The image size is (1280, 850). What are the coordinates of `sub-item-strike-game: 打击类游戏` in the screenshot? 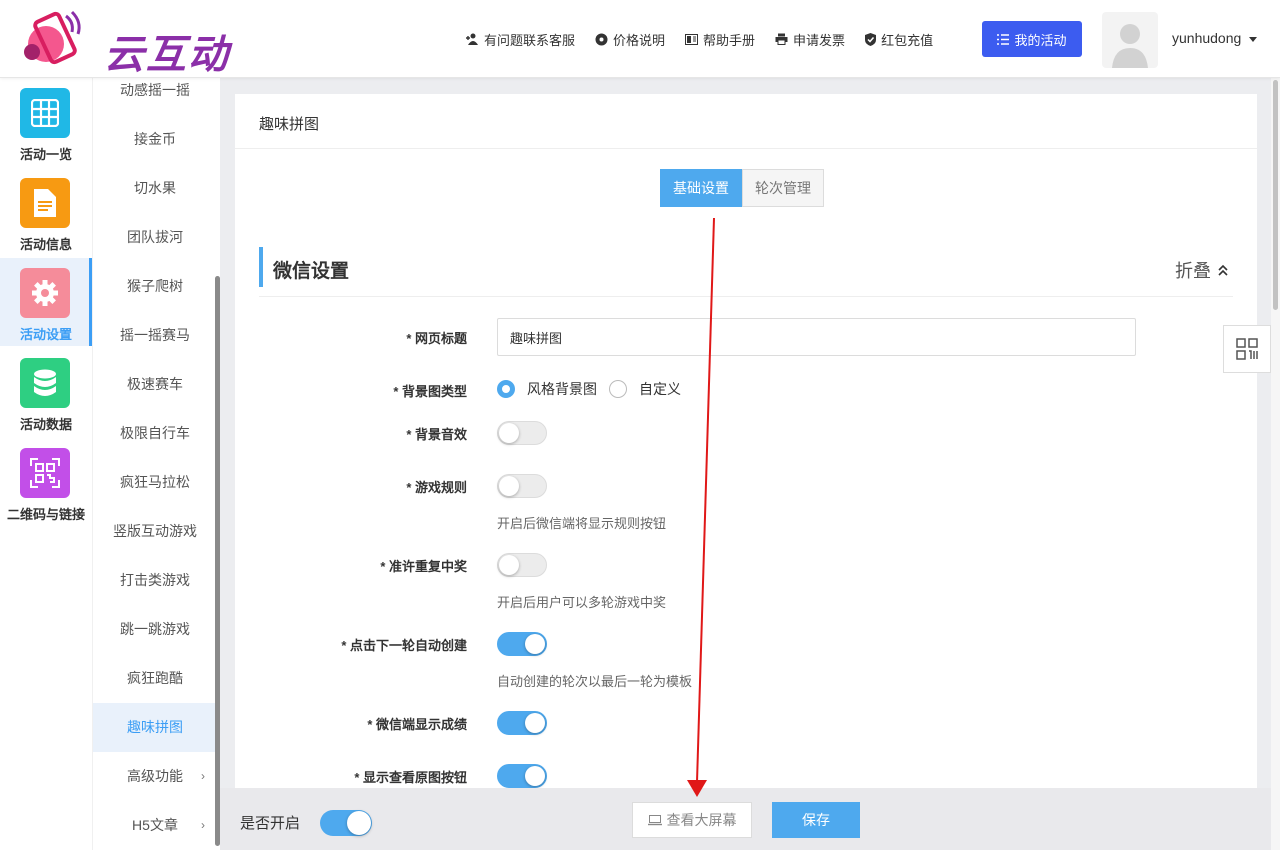 It's located at (155, 580).